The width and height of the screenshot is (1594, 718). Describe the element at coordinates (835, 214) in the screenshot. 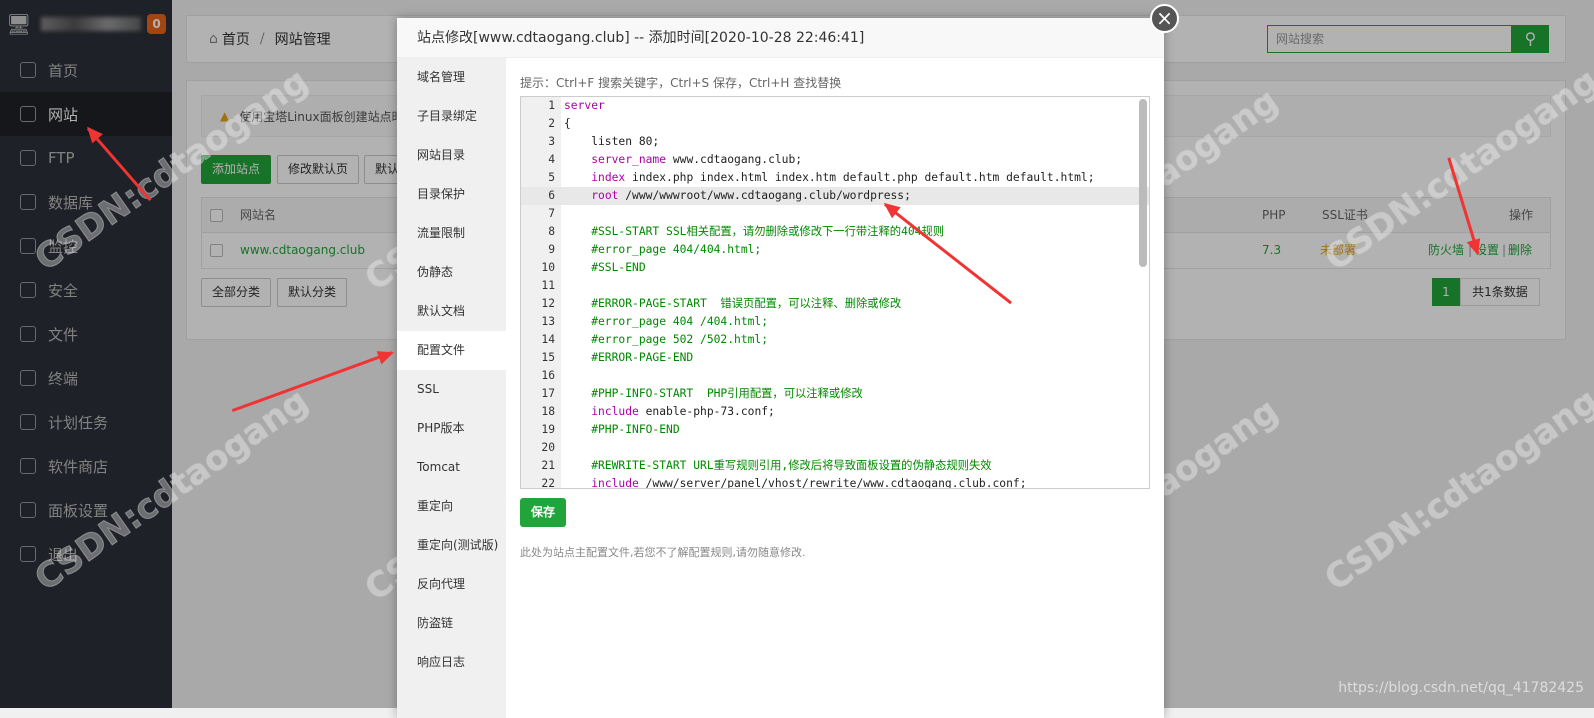

I see `code-line: 7` at that location.